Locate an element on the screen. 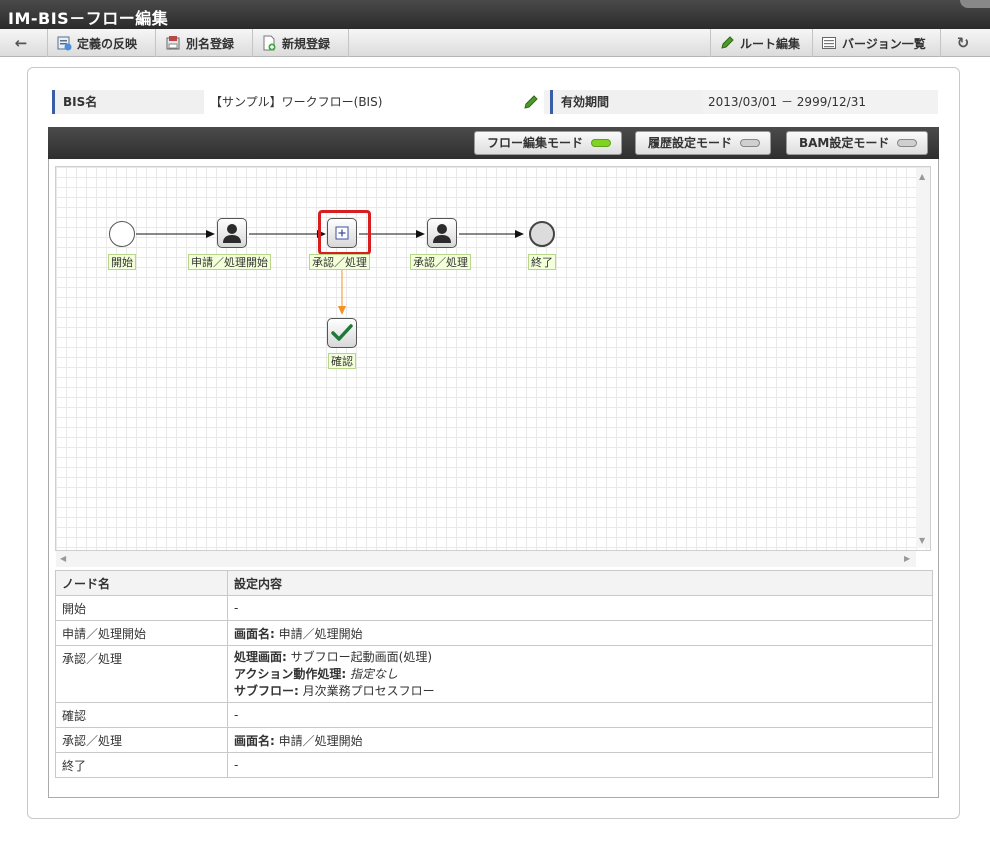  node-name-header: ノード名 is located at coordinates (141, 583).